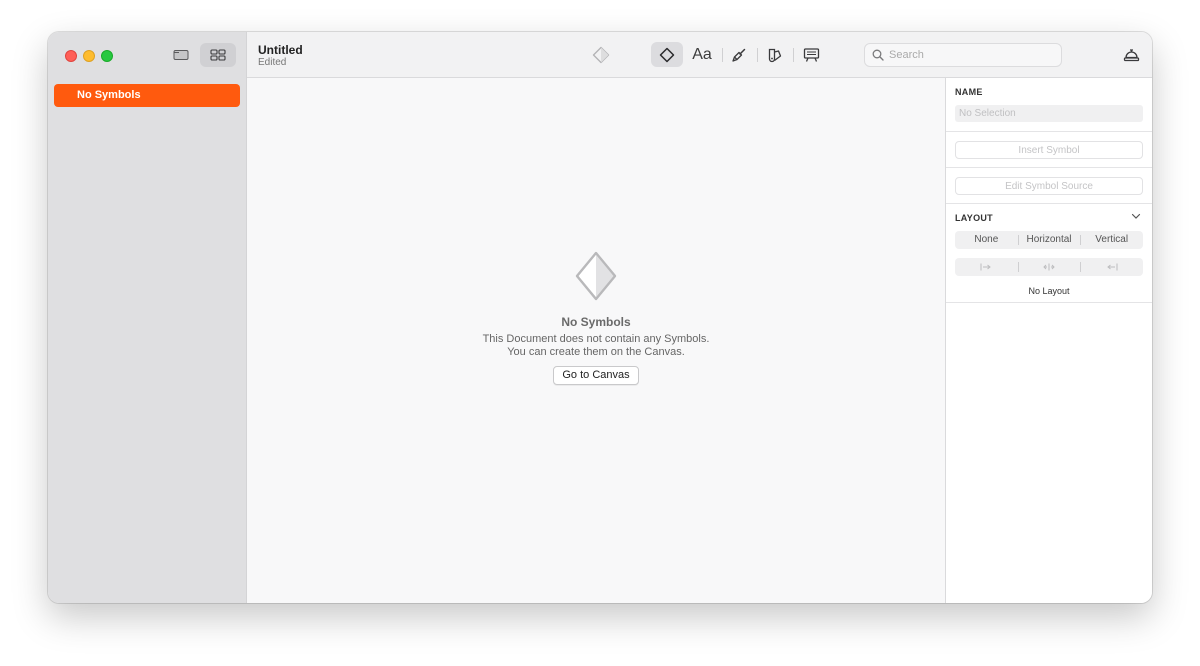 Image resolution: width=1200 pixels, height=666 pixels. Describe the element at coordinates (596, 322) in the screenshot. I see `empty-state-title: No Symbols` at that location.